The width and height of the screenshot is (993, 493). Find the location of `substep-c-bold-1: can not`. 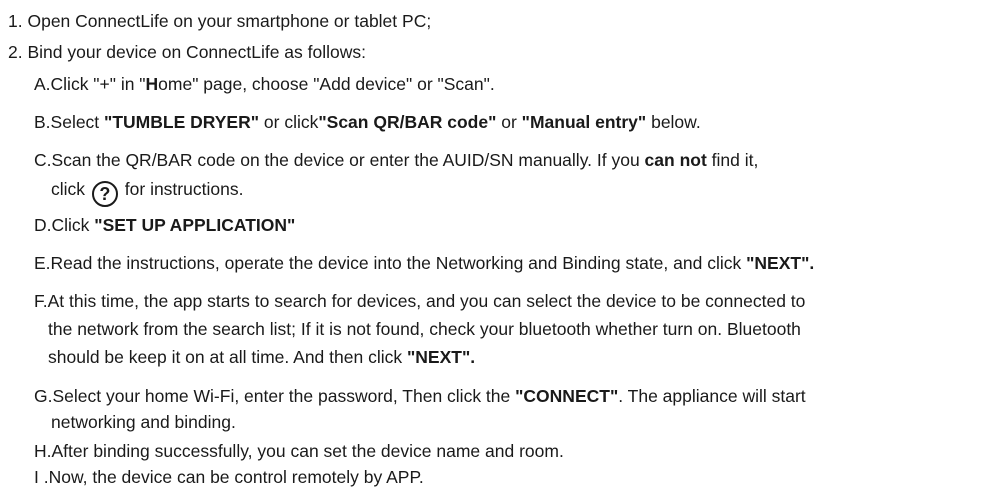

substep-c-bold-1: can not is located at coordinates (675, 160).